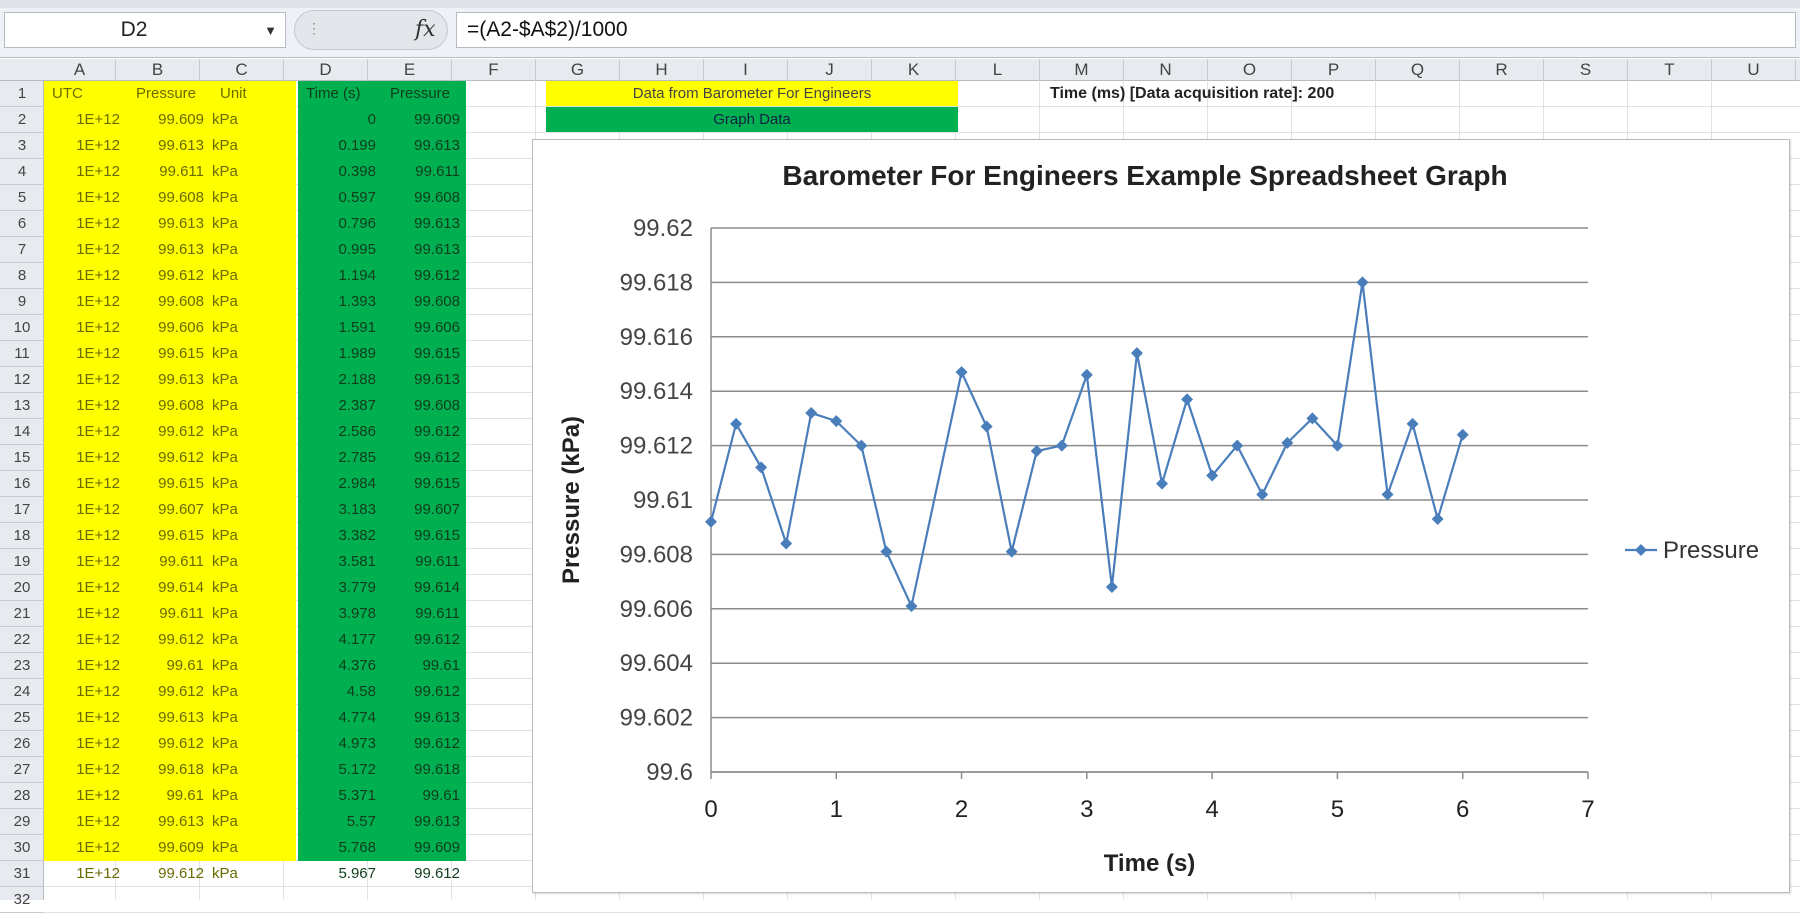 The height and width of the screenshot is (913, 1800). Describe the element at coordinates (22, 484) in the screenshot. I see `row-header-16: 16` at that location.